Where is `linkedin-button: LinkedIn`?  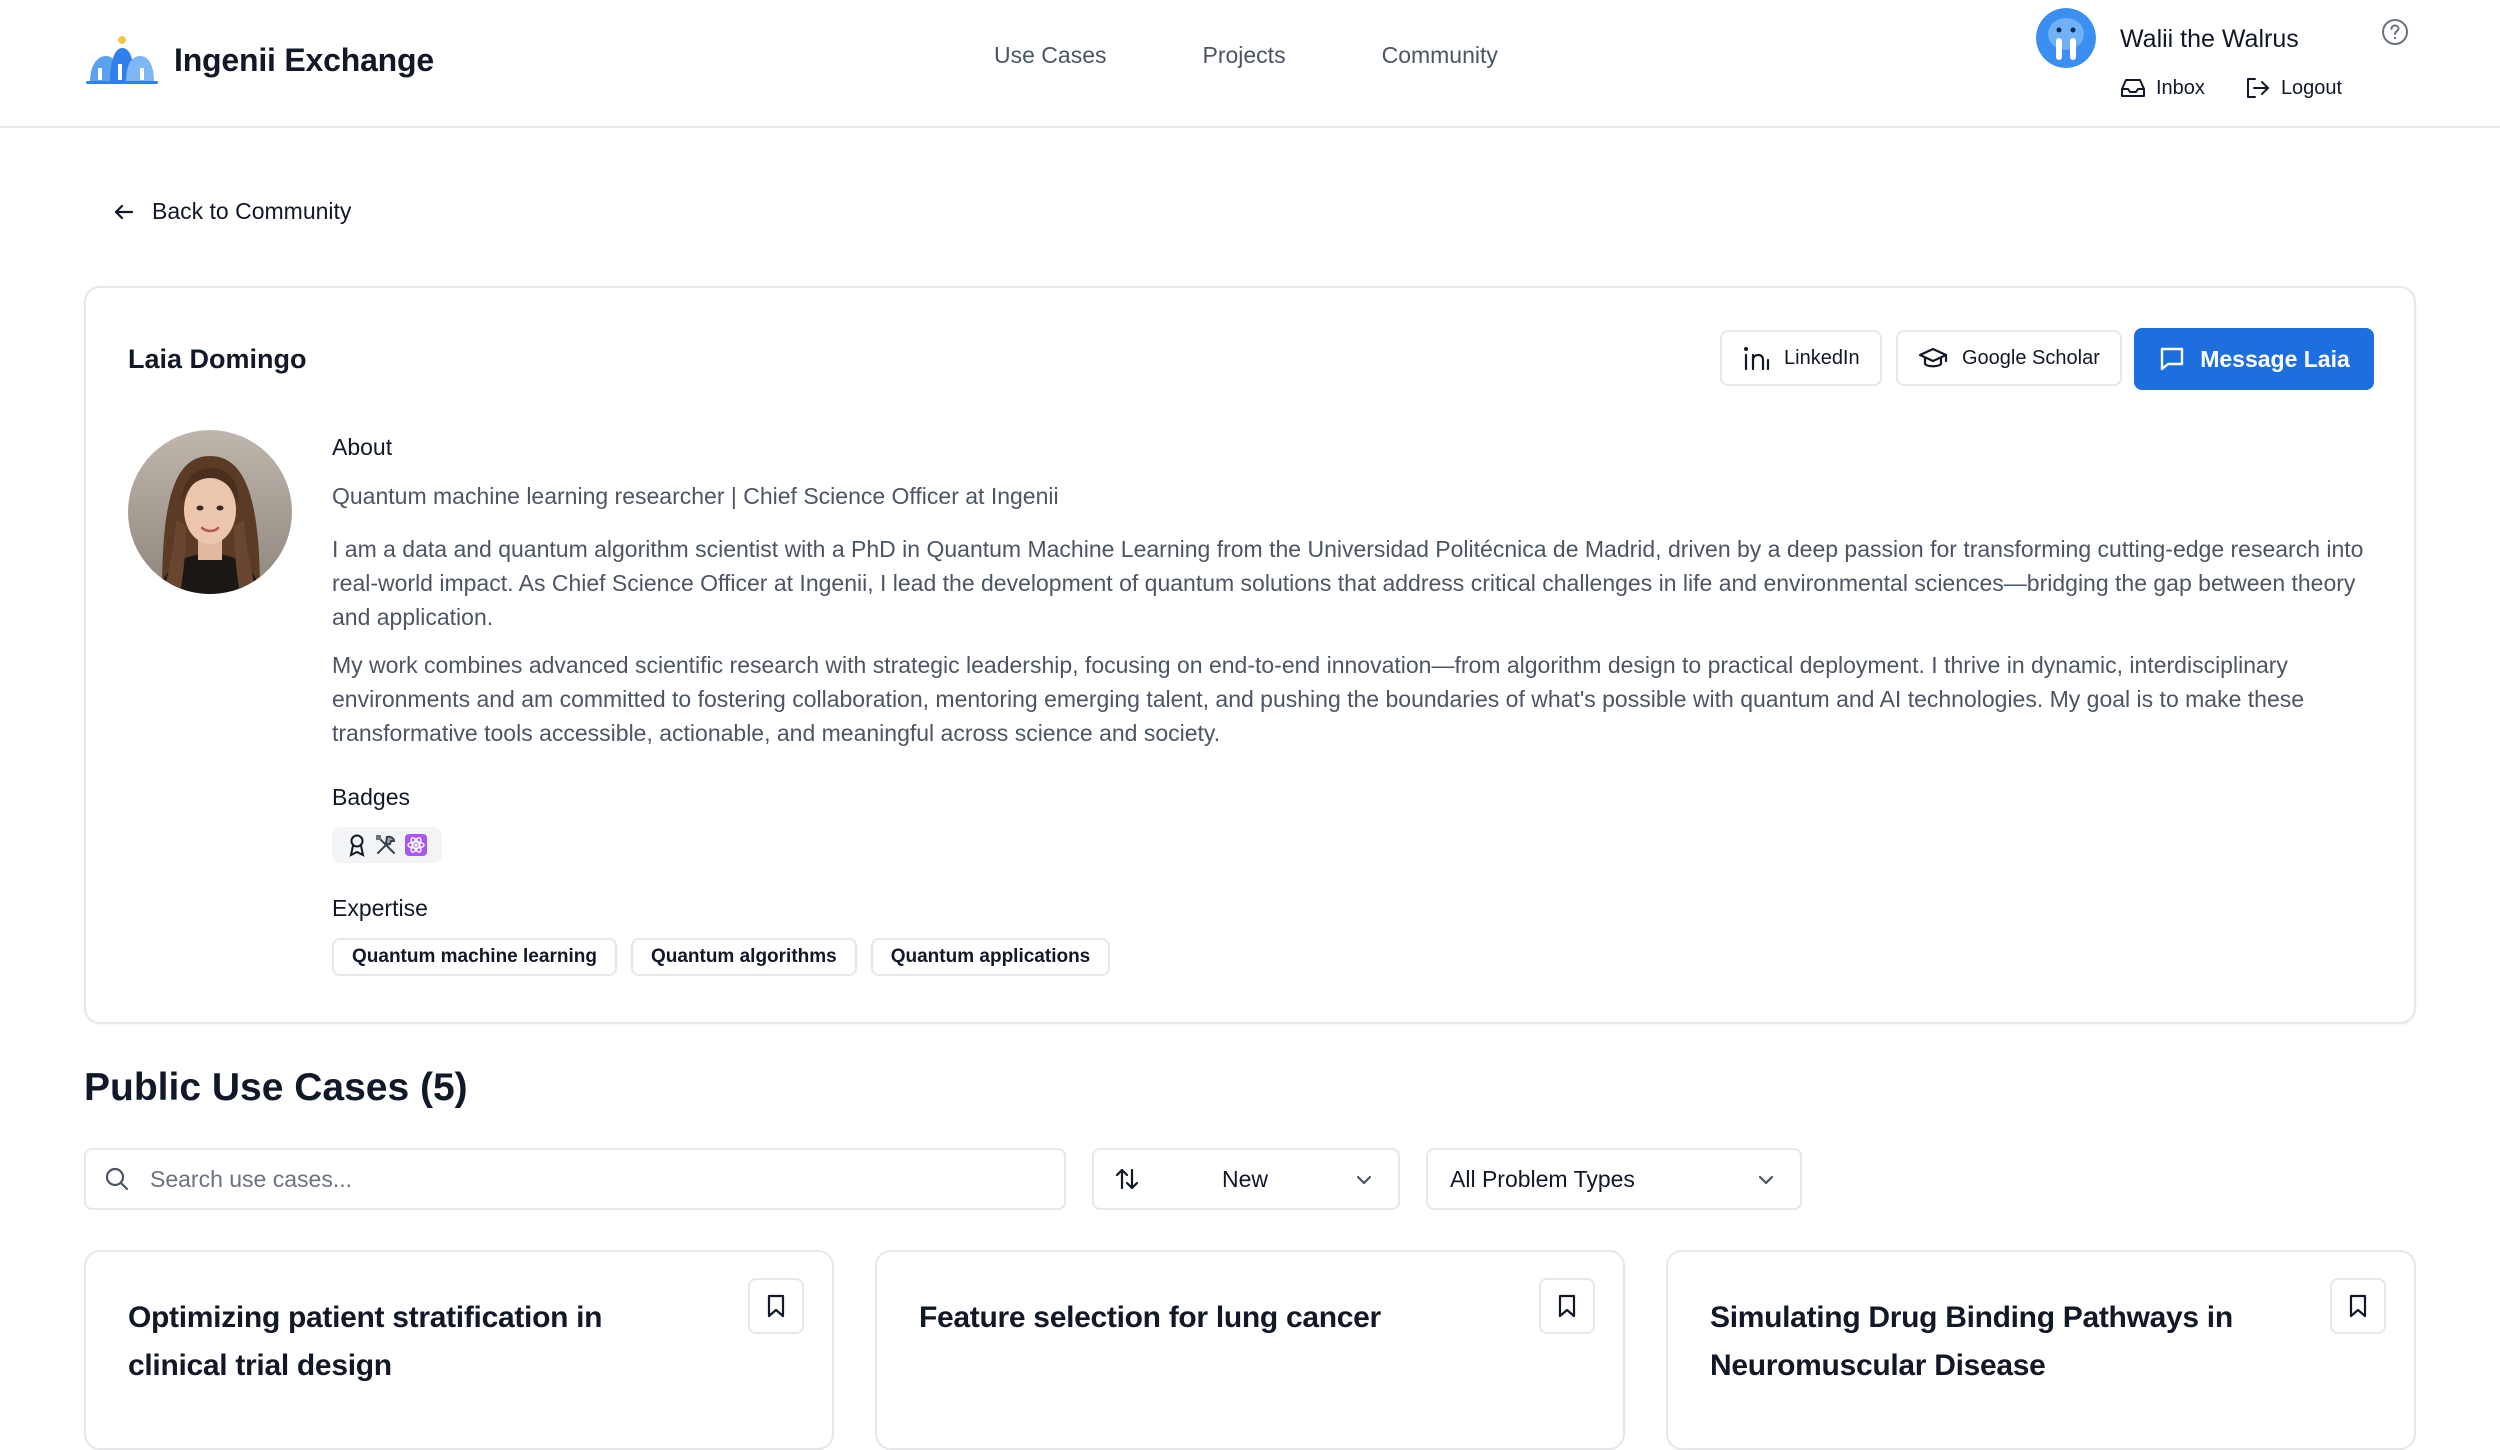 linkedin-button: LinkedIn is located at coordinates (1801, 358).